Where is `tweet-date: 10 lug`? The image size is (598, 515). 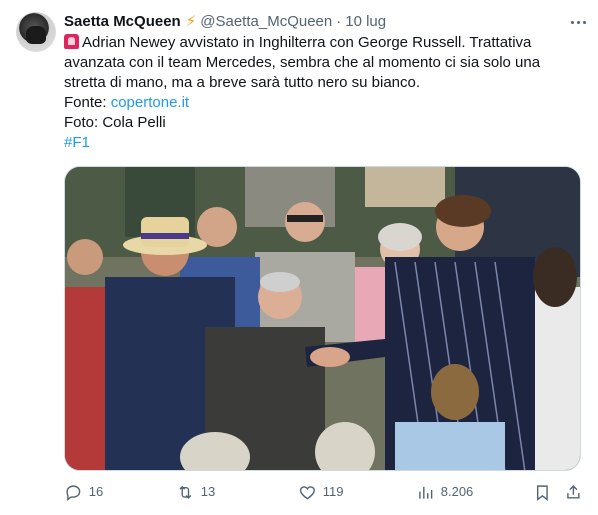 tweet-date: 10 lug is located at coordinates (365, 22).